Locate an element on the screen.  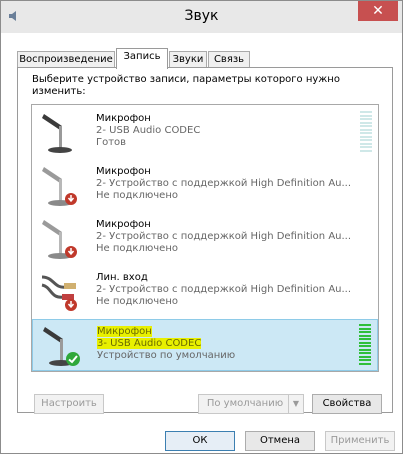
title-bar: Звук ✕ is located at coordinates (201, 17).